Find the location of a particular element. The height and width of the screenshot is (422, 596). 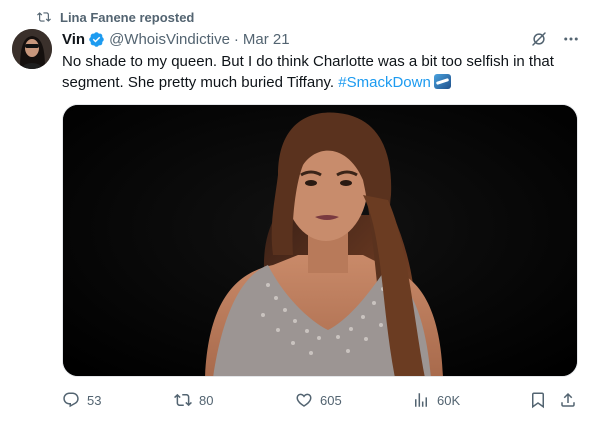

like-button: 605 is located at coordinates (318, 400).